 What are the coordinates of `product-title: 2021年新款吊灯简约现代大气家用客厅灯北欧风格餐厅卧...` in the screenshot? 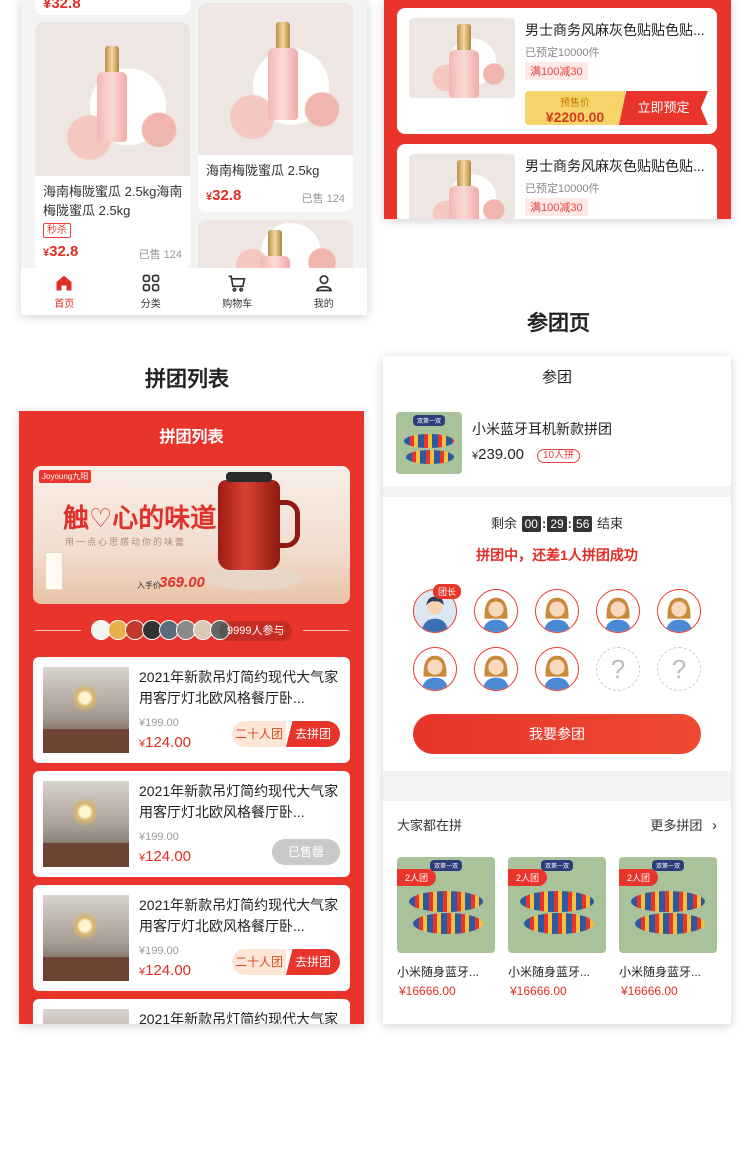 It's located at (239, 687).